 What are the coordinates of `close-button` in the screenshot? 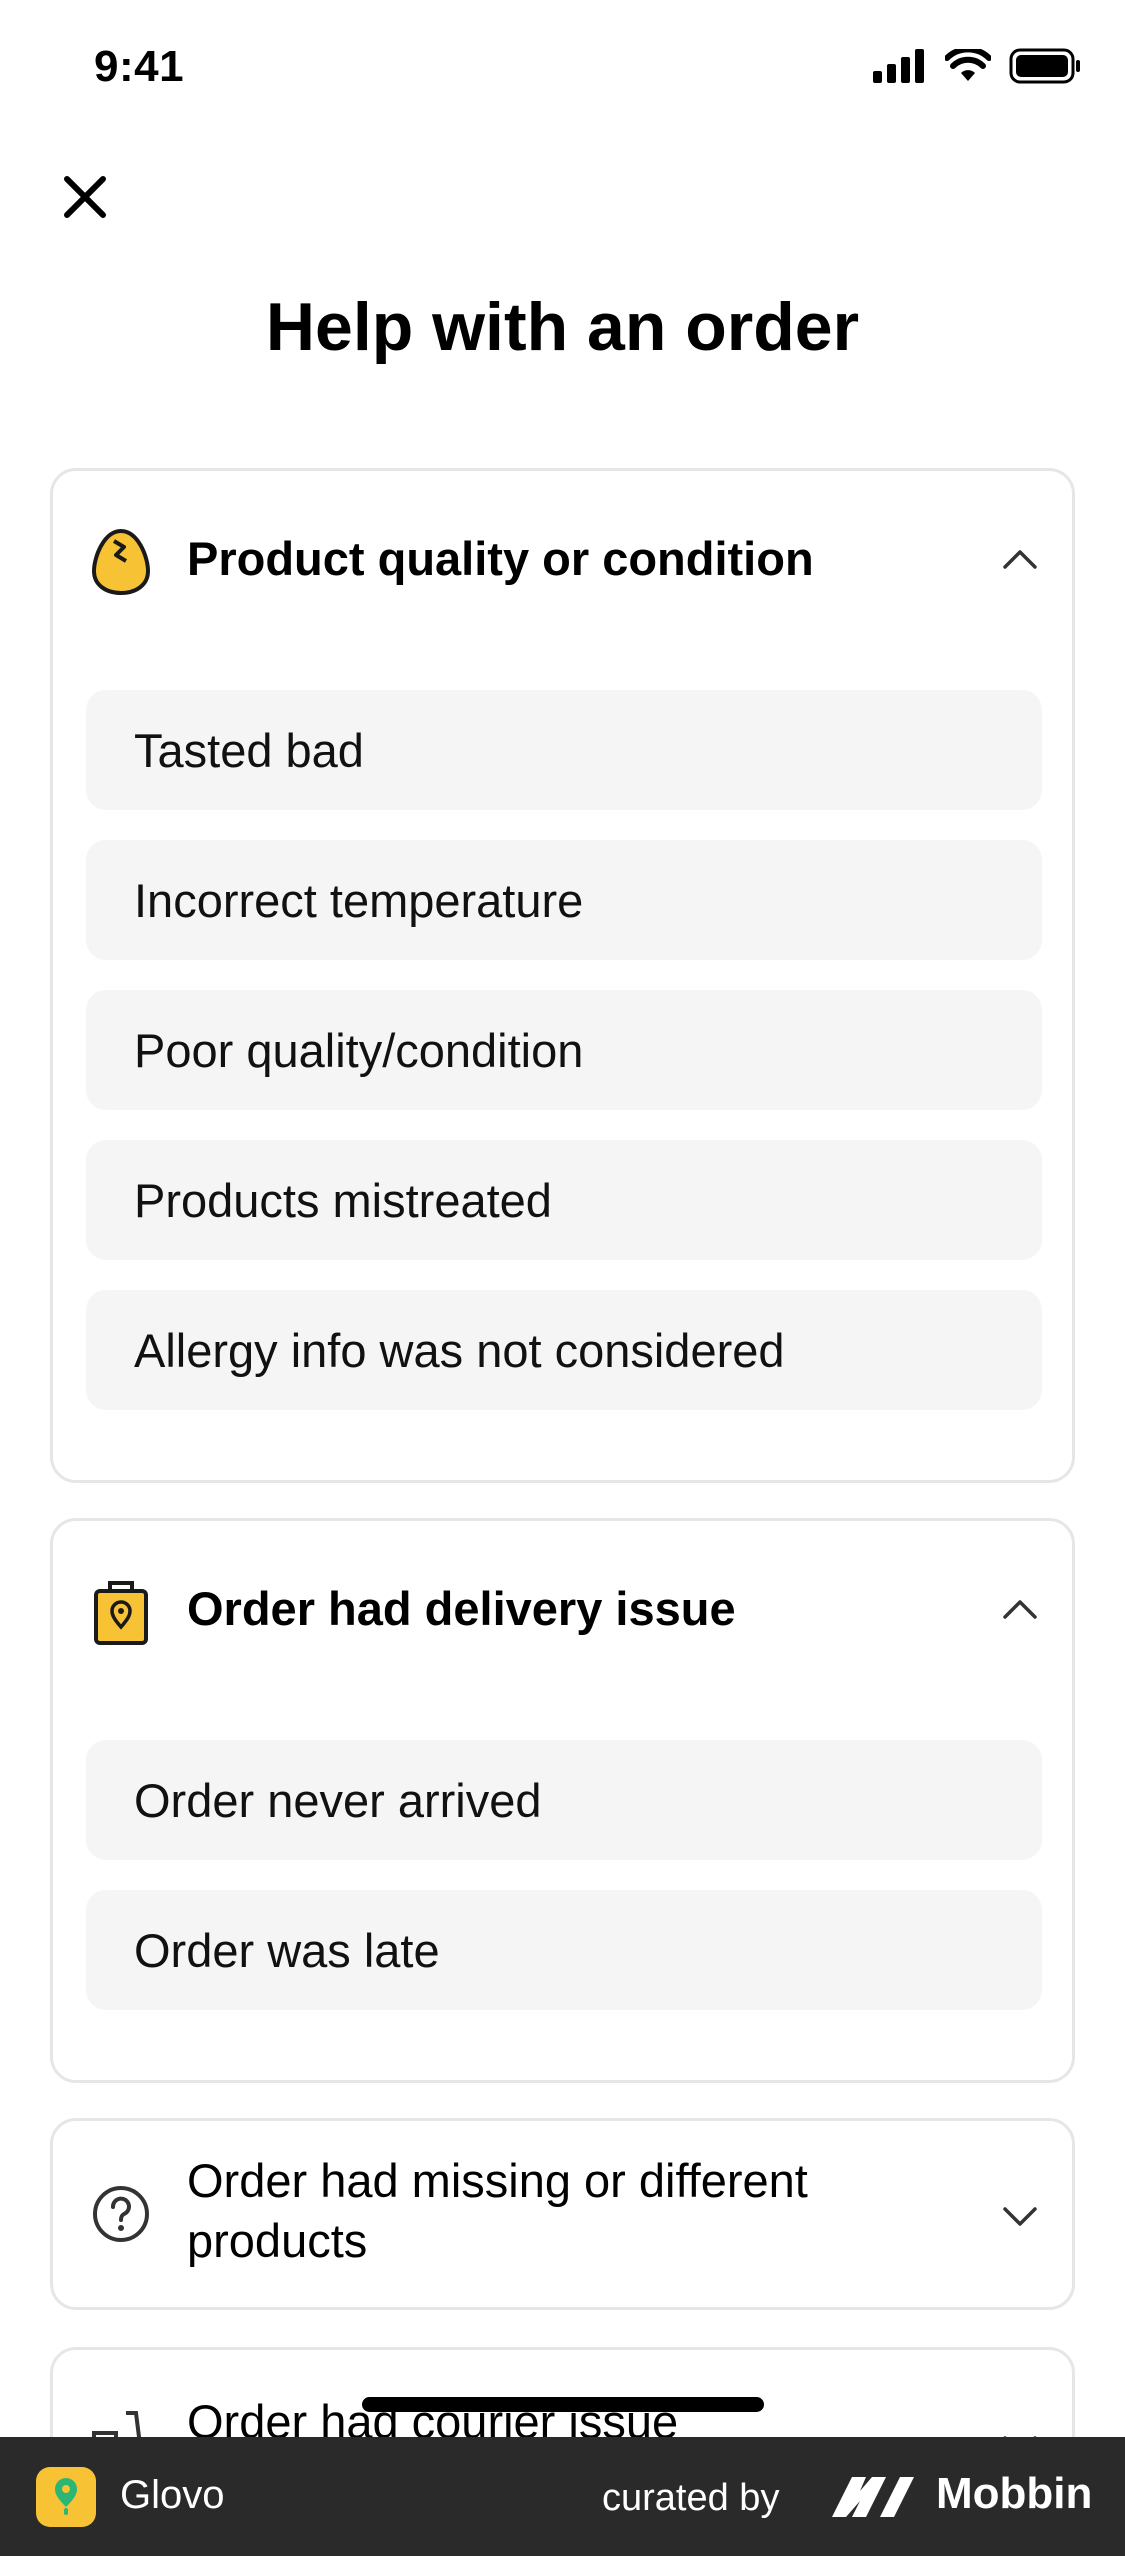 It's located at (85, 197).